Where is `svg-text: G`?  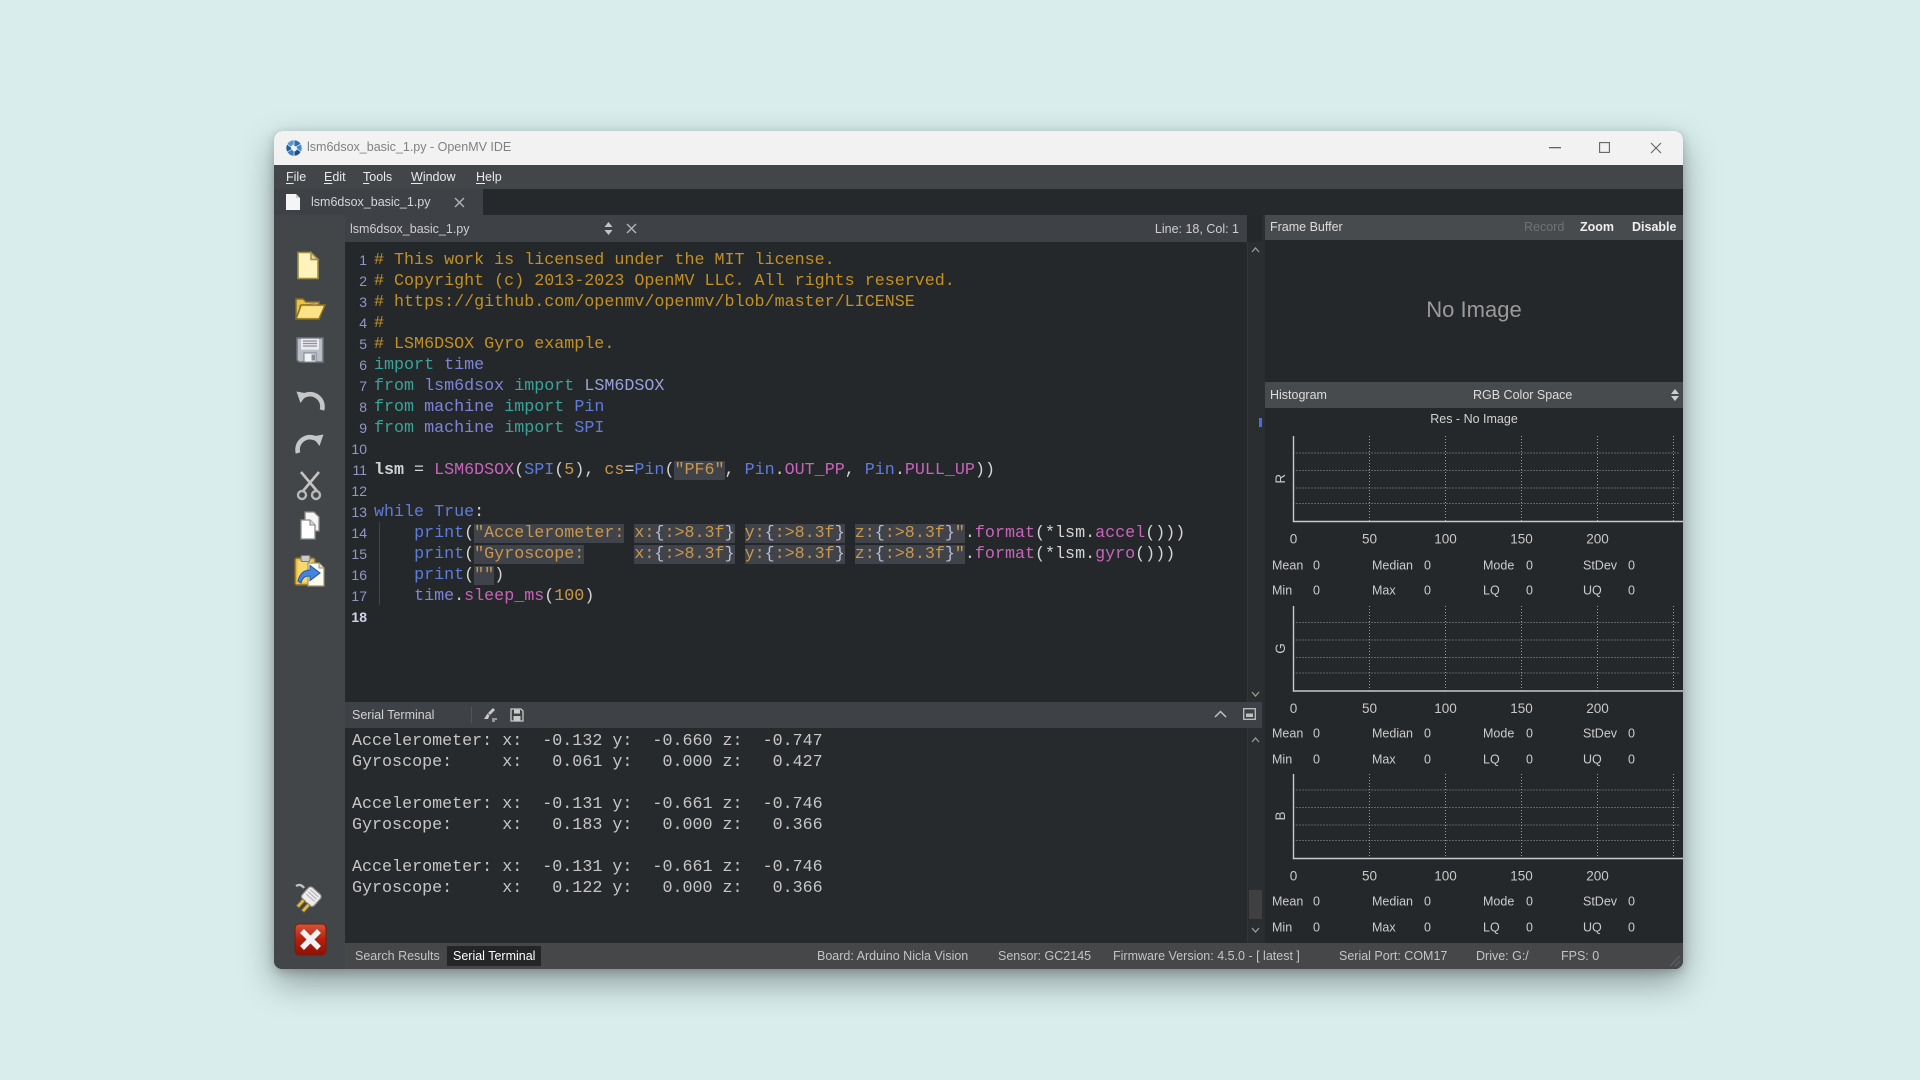
svg-text: G is located at coordinates (1280, 648).